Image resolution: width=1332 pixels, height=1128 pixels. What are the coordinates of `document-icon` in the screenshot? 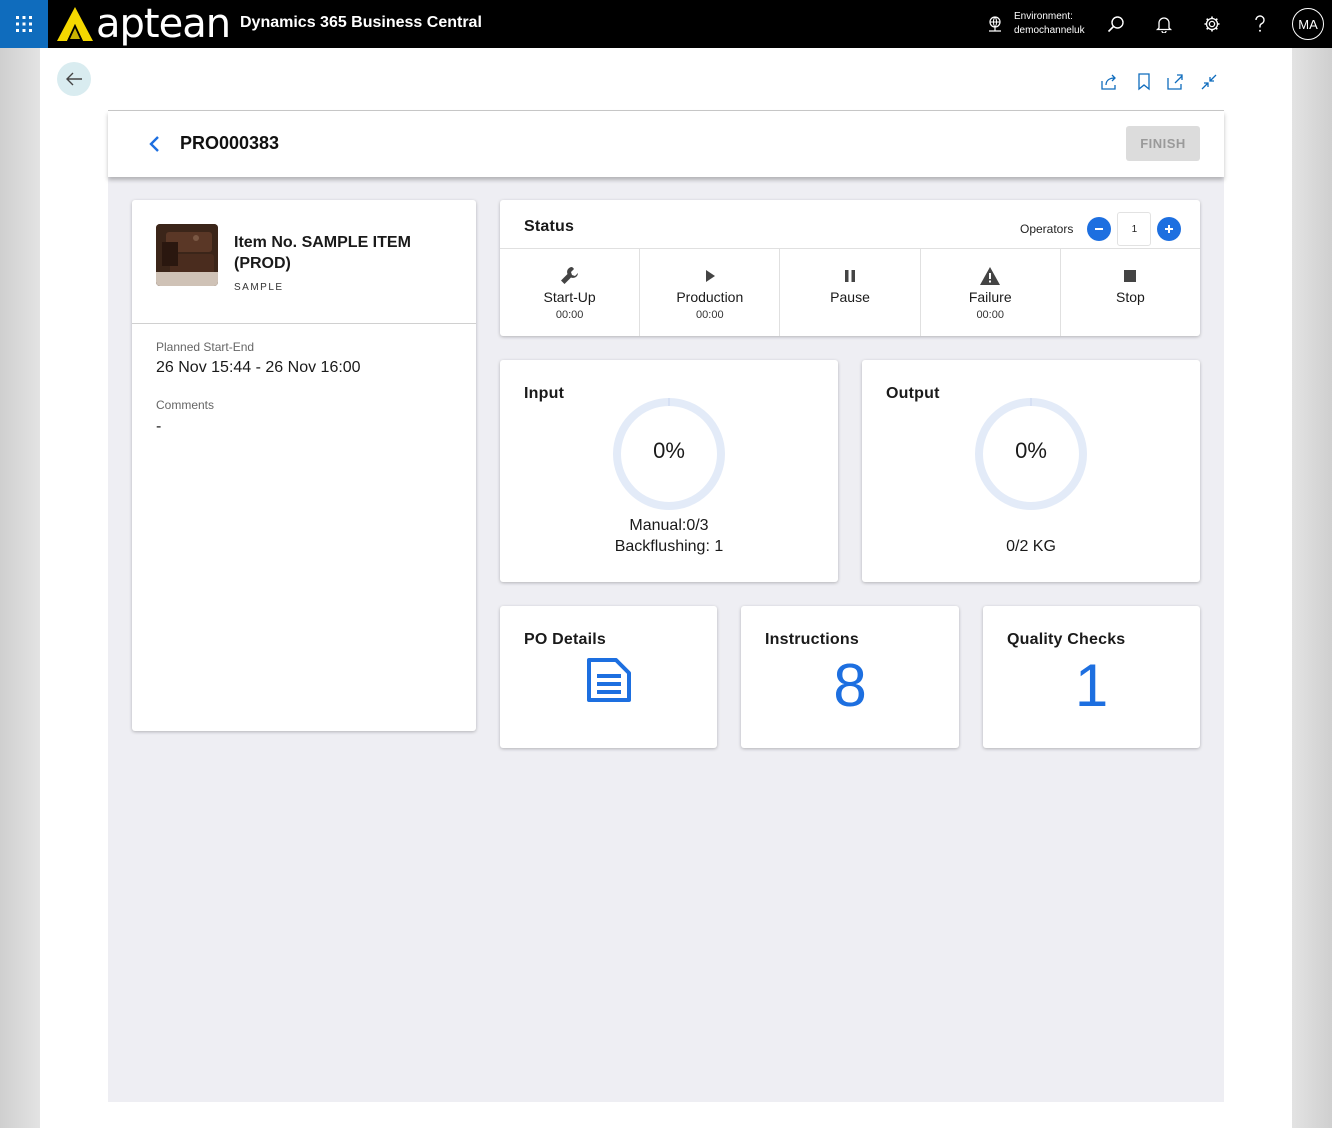 It's located at (609, 682).